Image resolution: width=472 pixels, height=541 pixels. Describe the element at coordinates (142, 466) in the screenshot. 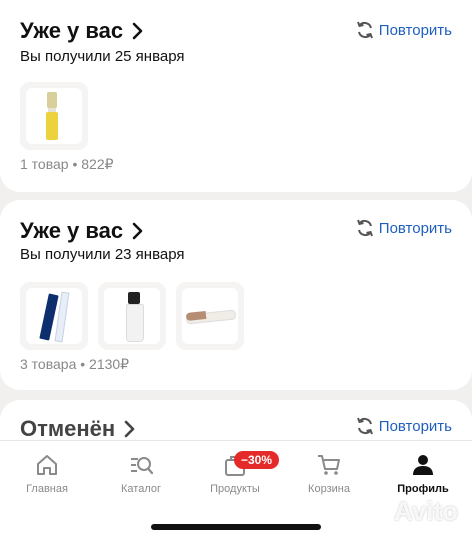

I see `catalog-search-icon` at that location.